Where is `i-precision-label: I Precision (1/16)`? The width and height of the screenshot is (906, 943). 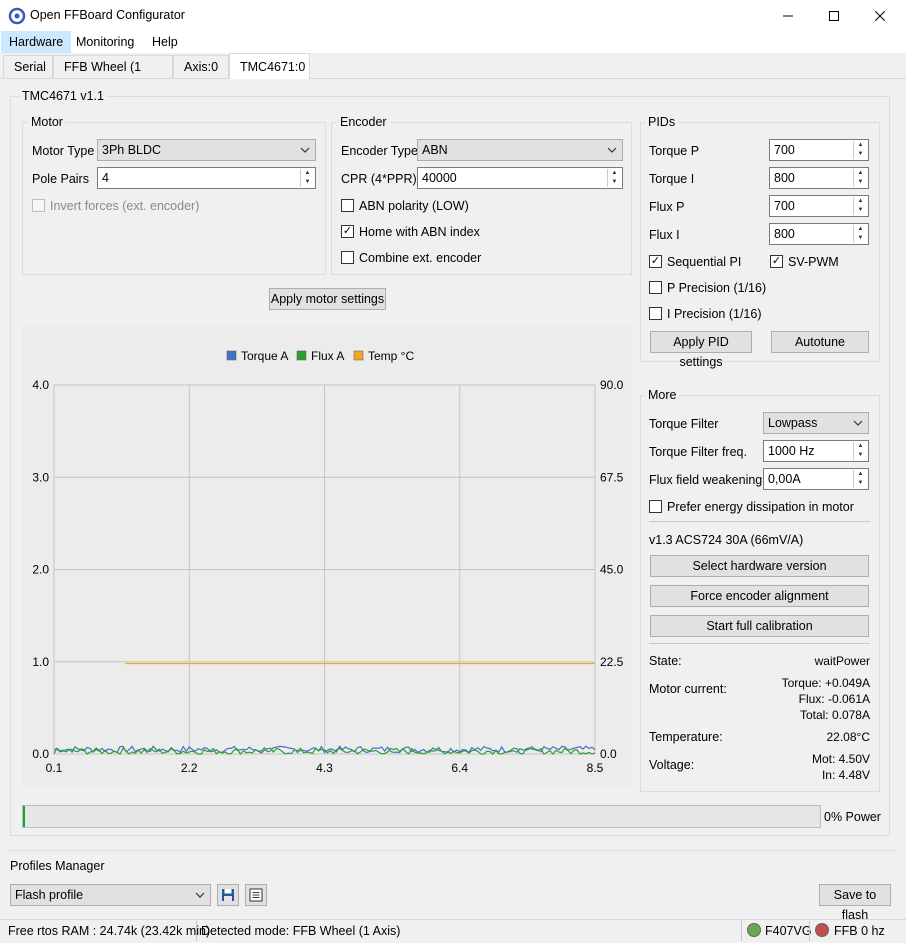 i-precision-label: I Precision (1/16) is located at coordinates (714, 314).